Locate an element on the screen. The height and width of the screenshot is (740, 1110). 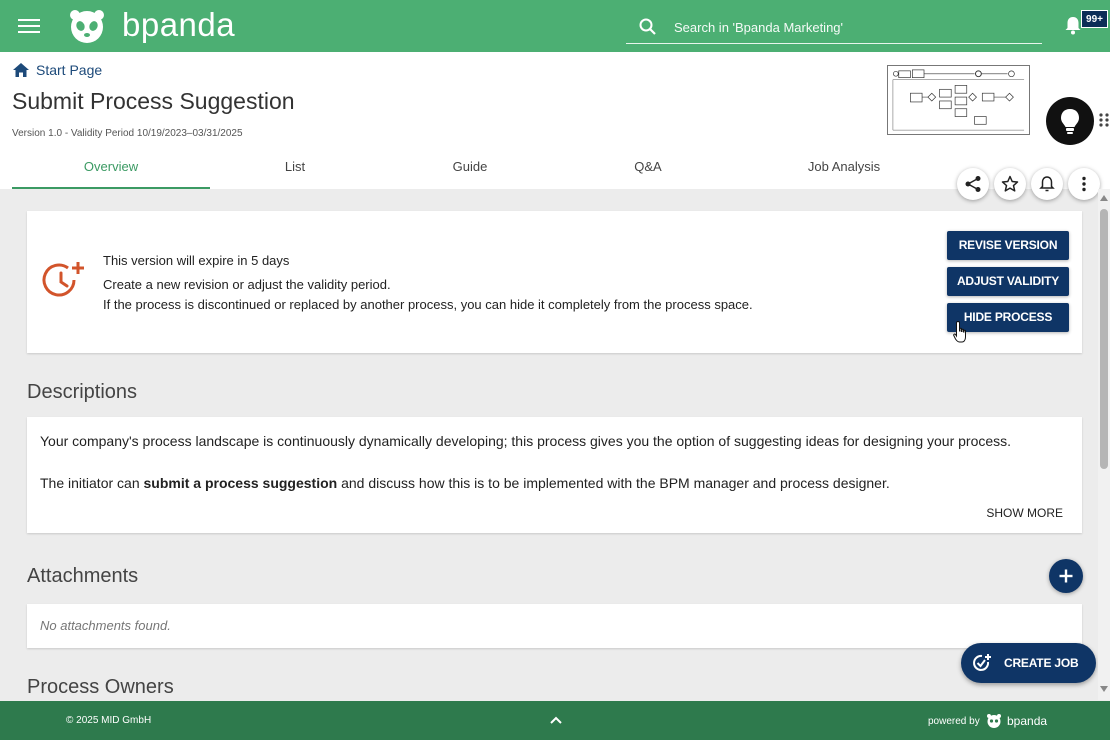
bell-icon is located at coordinates (1047, 184).